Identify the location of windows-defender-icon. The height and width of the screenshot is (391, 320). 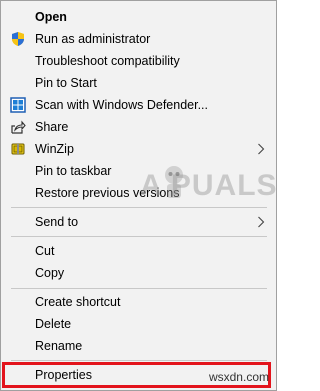
(18, 105).